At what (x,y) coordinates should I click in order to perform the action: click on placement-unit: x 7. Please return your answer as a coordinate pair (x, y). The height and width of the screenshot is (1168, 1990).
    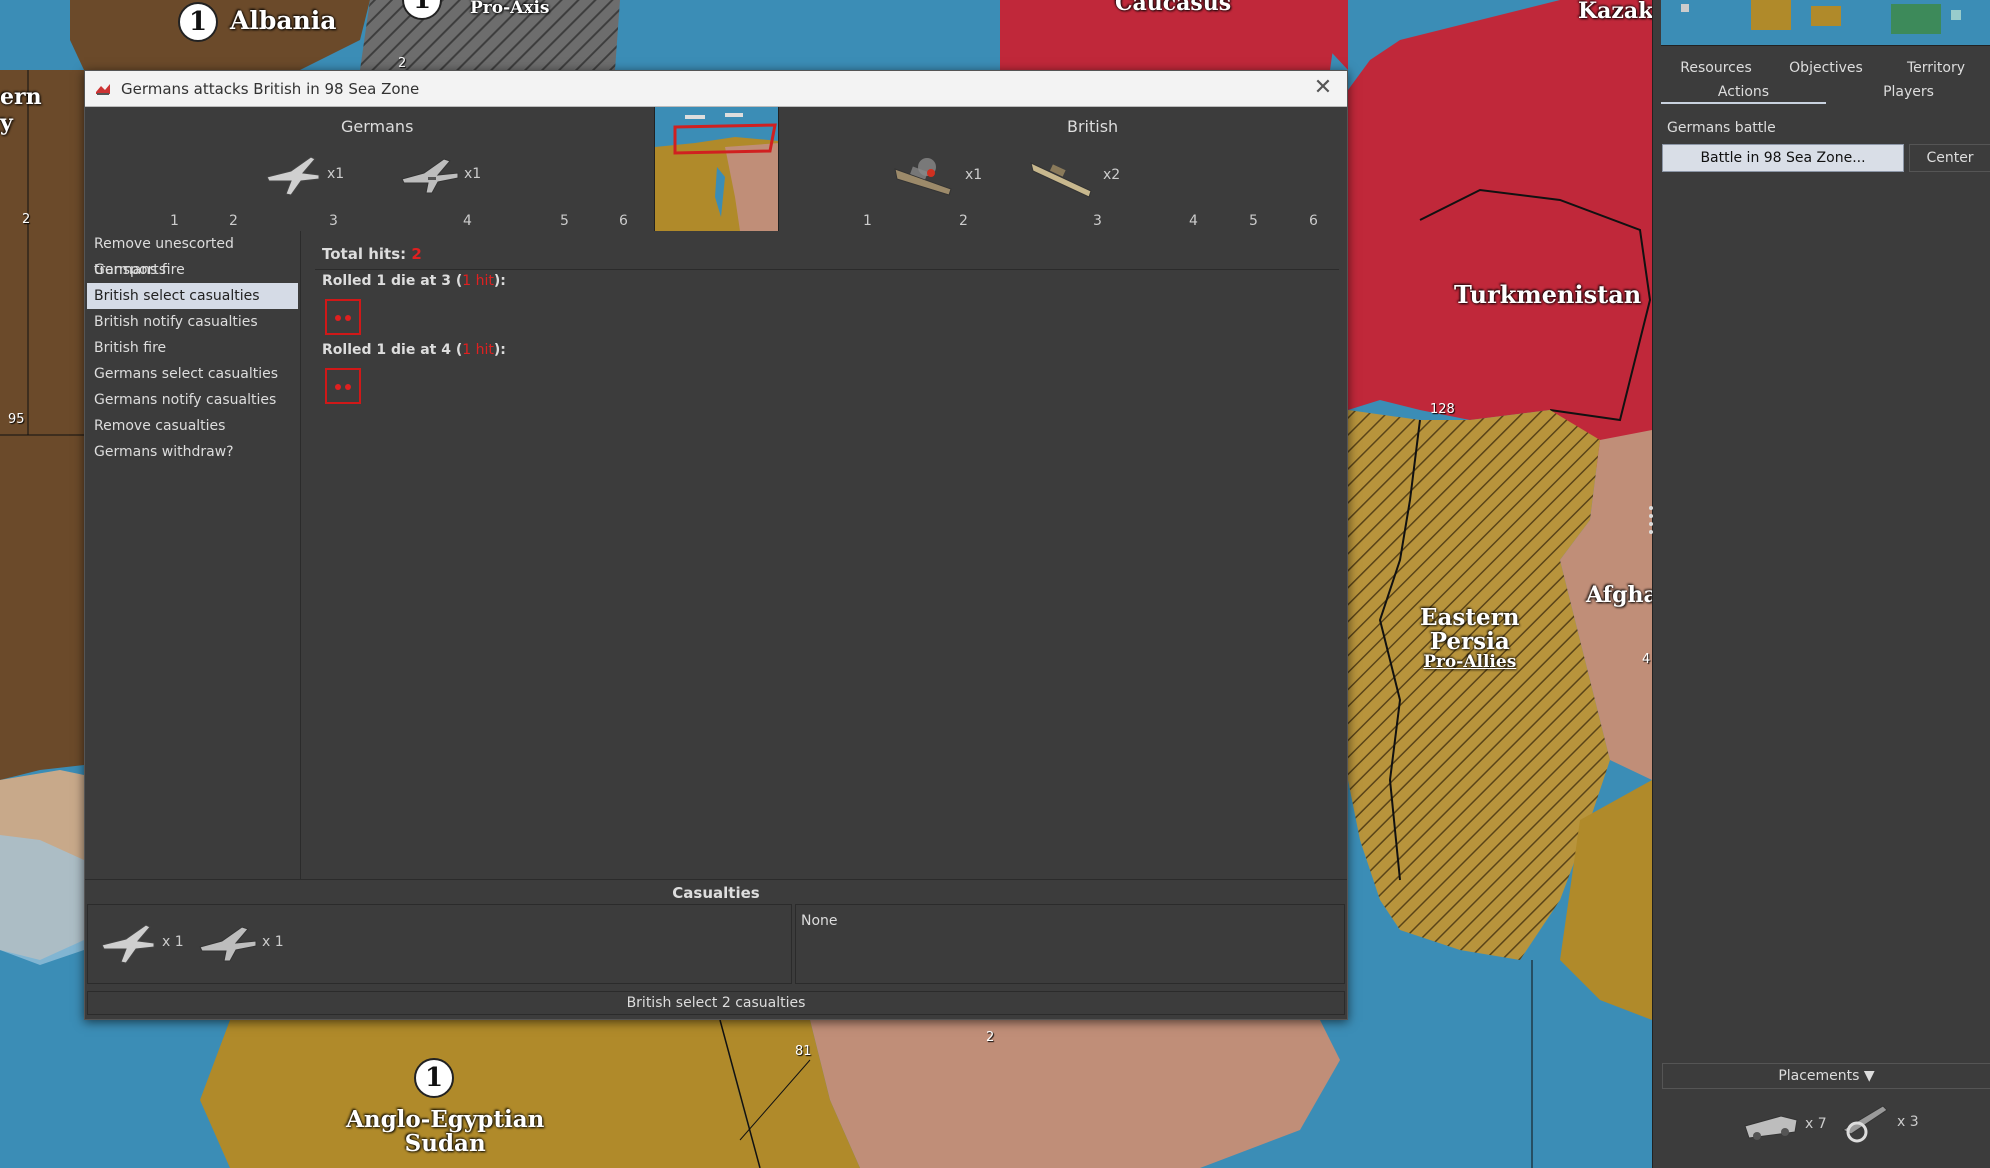
    Looking at the image, I should click on (1784, 1124).